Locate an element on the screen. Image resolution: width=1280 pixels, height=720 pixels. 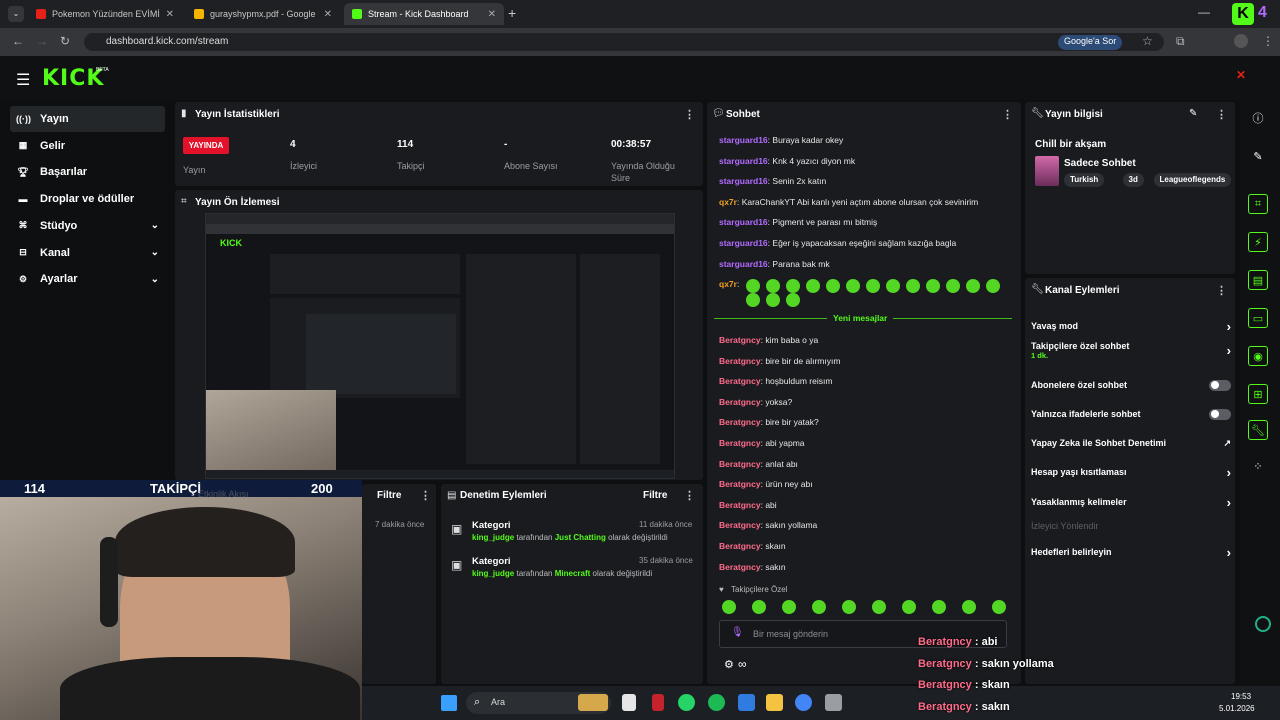
game-icon is located at coordinates (833, 702).